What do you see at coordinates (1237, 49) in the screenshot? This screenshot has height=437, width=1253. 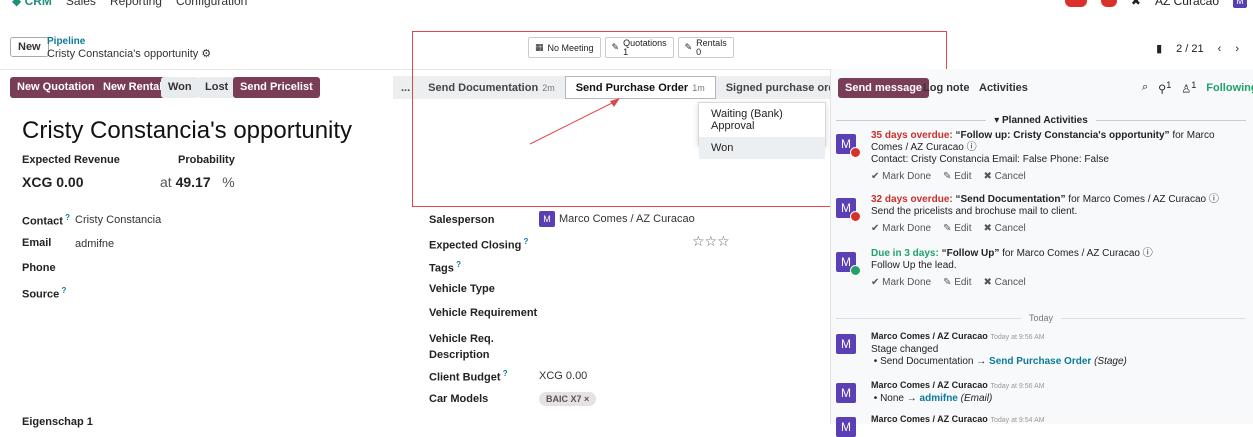 I see `pager-next-icon: ›` at bounding box center [1237, 49].